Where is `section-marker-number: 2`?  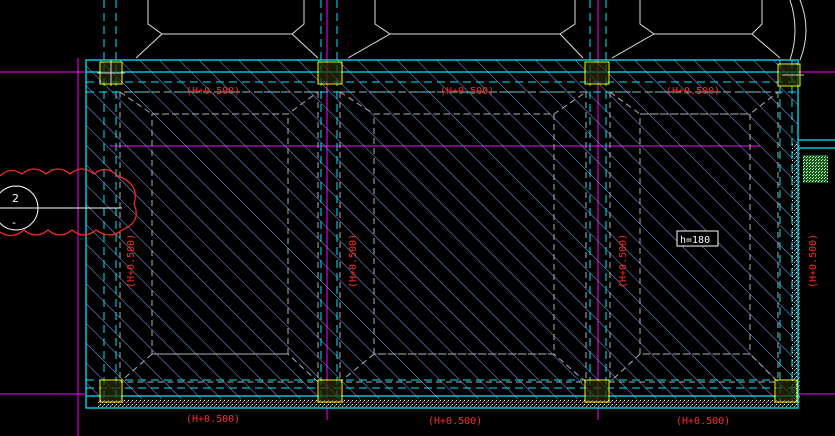 section-marker-number: 2 is located at coordinates (15, 198).